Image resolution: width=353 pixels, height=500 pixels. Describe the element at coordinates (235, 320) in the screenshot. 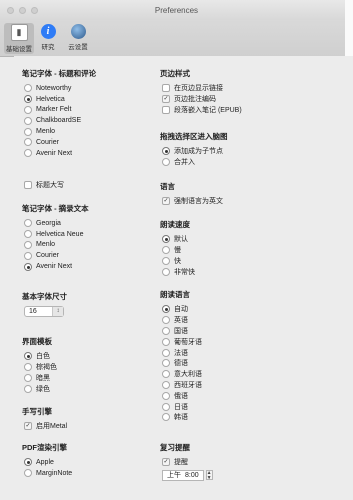

I see `lang-option: 英语` at that location.